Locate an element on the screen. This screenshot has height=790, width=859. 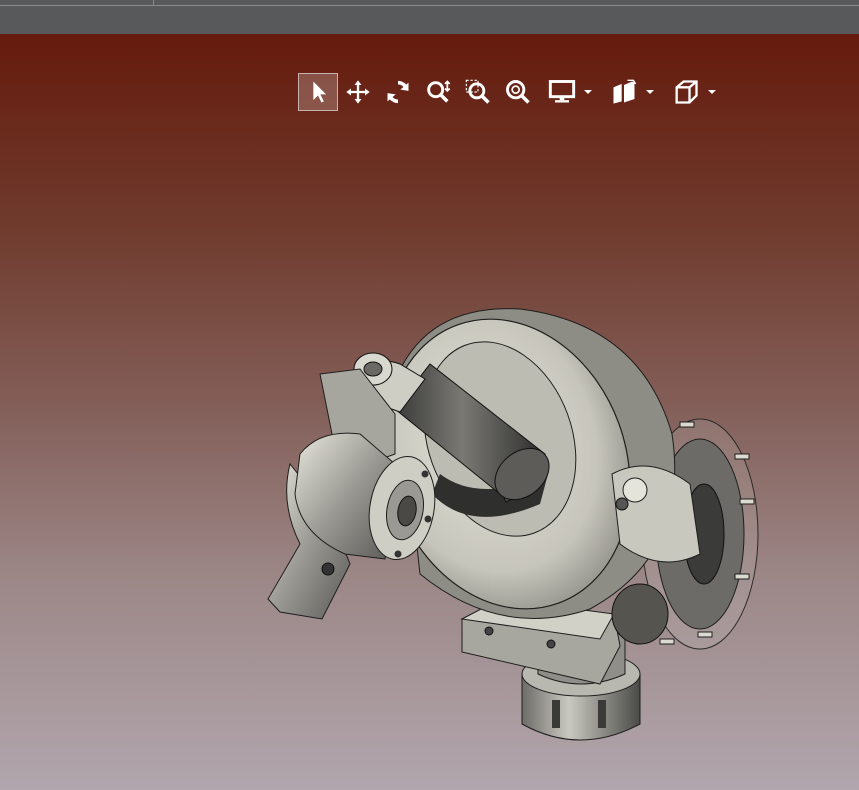
zoom-icon is located at coordinates (439, 91).